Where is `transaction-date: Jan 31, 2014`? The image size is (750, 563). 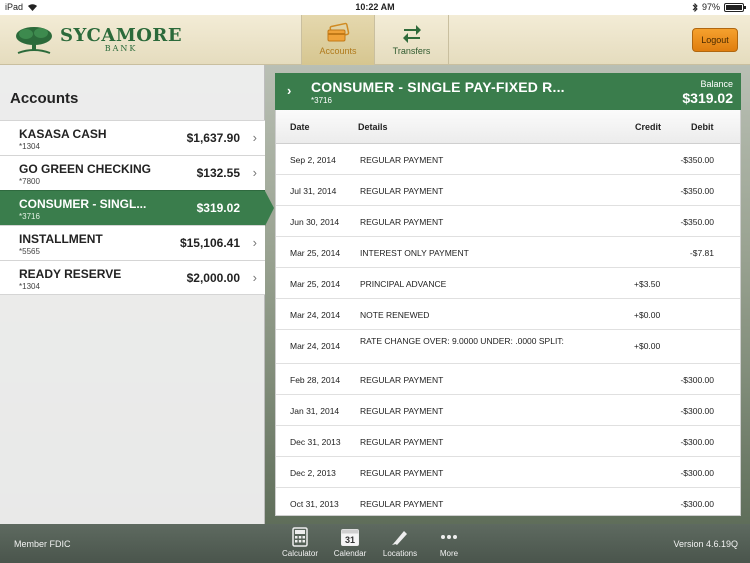
transaction-date: Jan 31, 2014 is located at coordinates (315, 411).